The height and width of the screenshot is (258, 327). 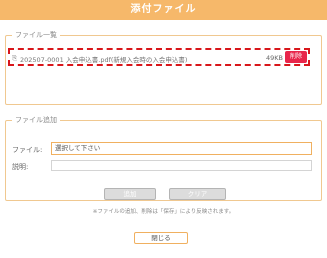 What do you see at coordinates (163, 212) in the screenshot?
I see `save-note: ※ファイルの追加、削除は「保存」により反映されます。` at bounding box center [163, 212].